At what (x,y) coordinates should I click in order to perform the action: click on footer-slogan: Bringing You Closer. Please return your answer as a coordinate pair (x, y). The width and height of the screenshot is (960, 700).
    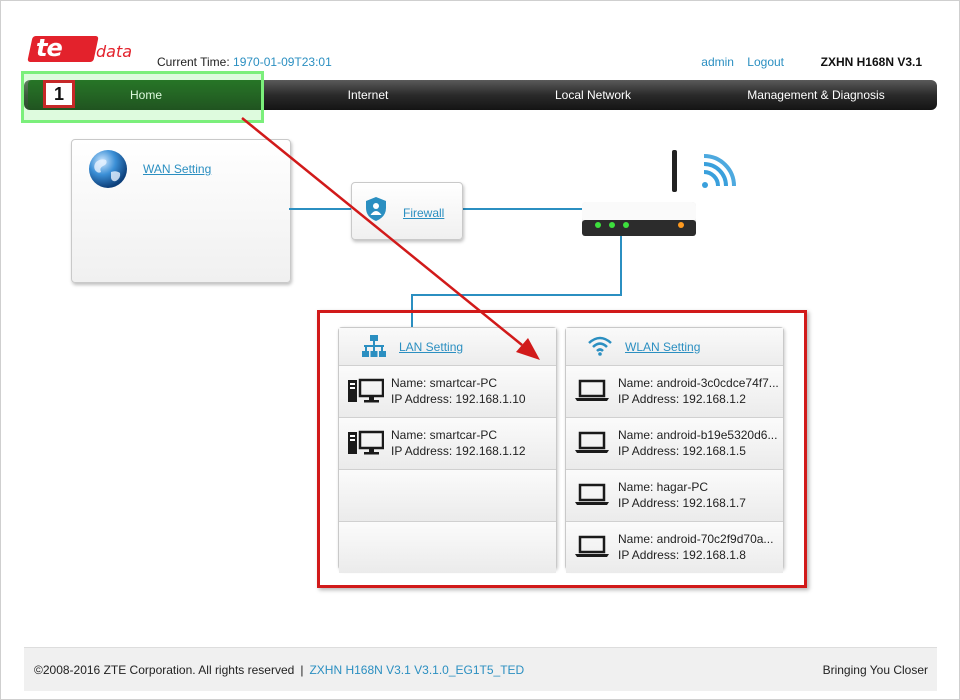
    Looking at the image, I should click on (875, 670).